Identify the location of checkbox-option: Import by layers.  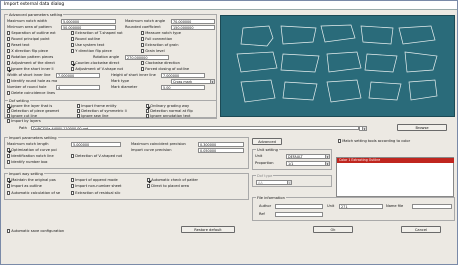
(24, 121).